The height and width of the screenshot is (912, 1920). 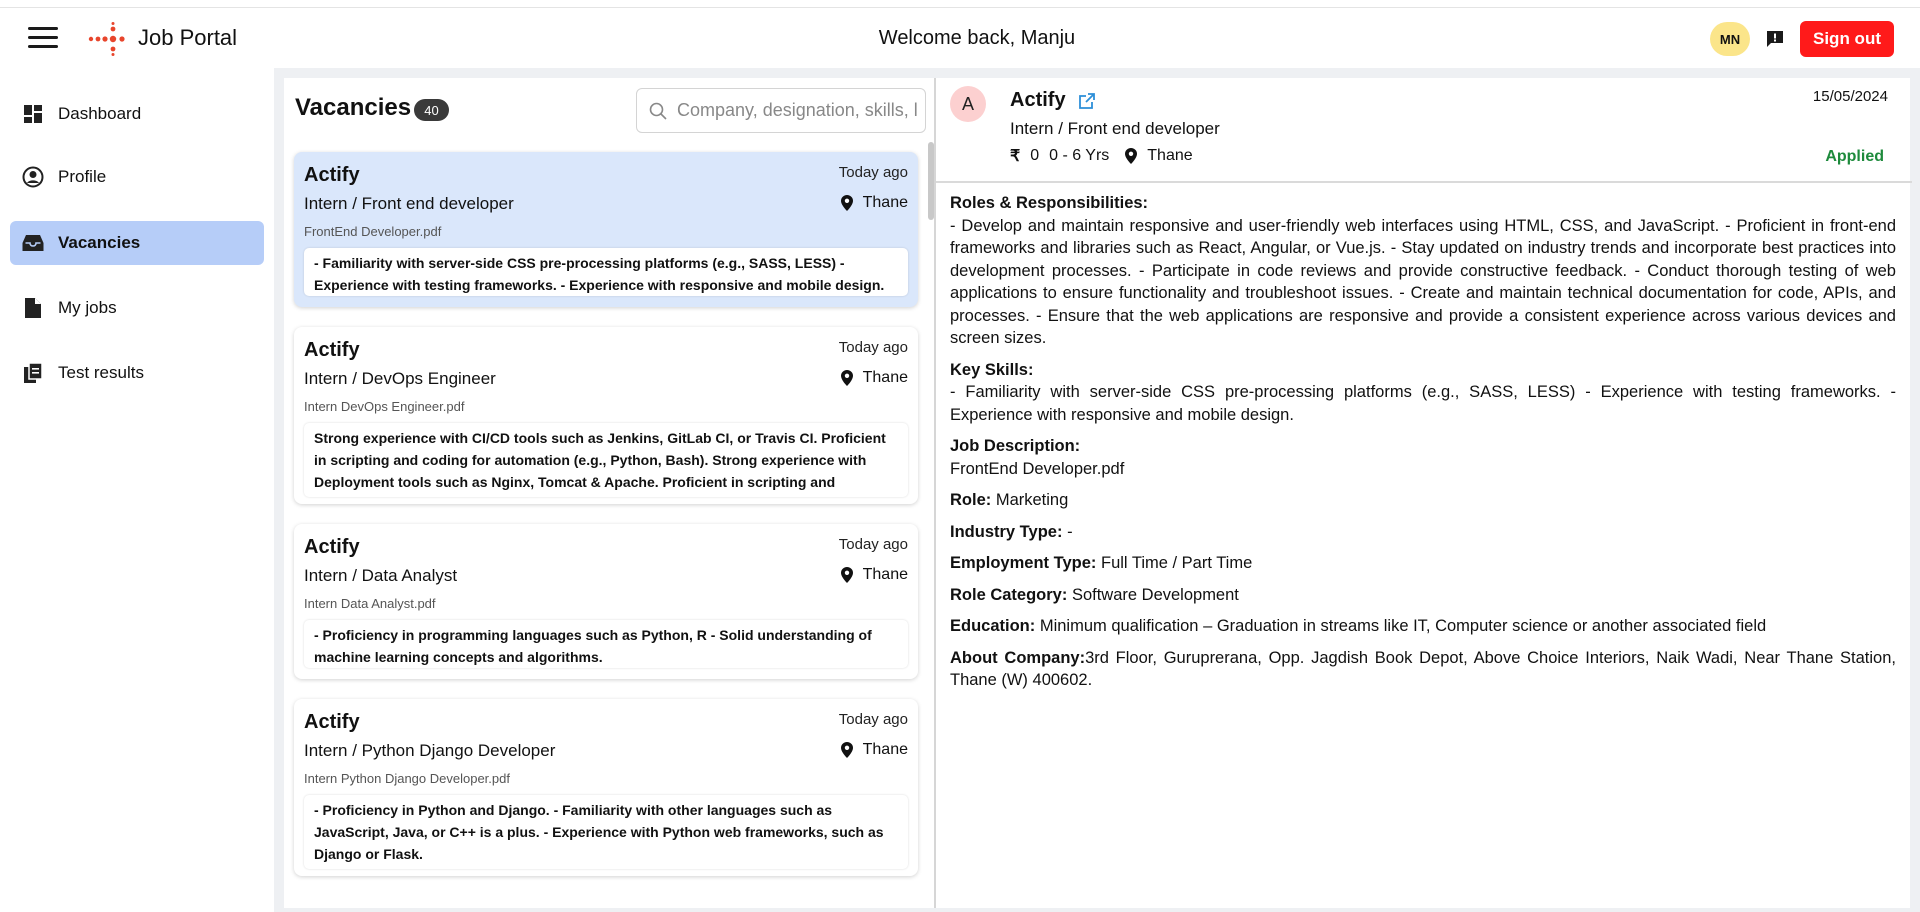 What do you see at coordinates (1423, 500) in the screenshot?
I see `role-row: Role: Marketing` at bounding box center [1423, 500].